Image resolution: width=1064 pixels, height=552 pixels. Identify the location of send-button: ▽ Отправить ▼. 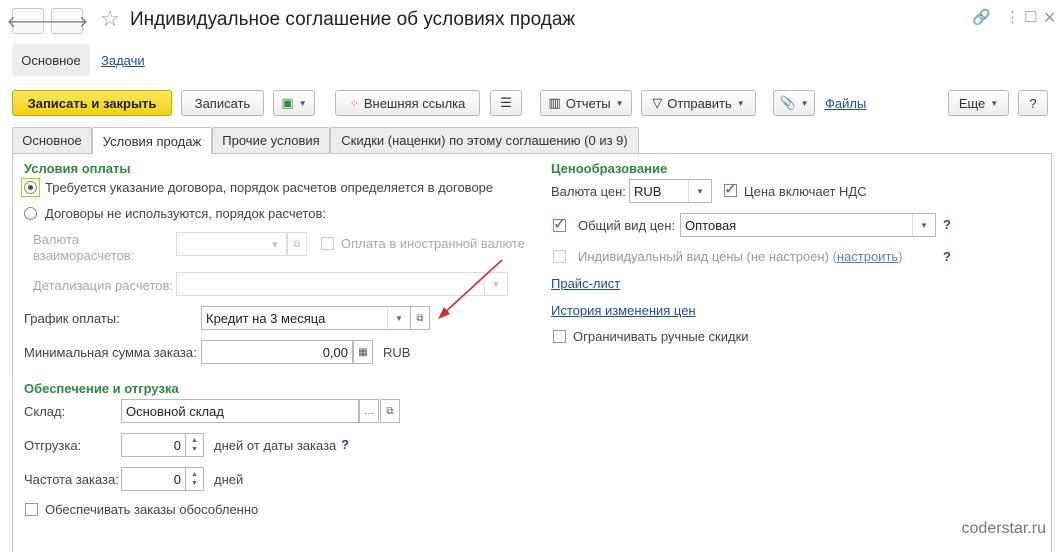
(698, 103).